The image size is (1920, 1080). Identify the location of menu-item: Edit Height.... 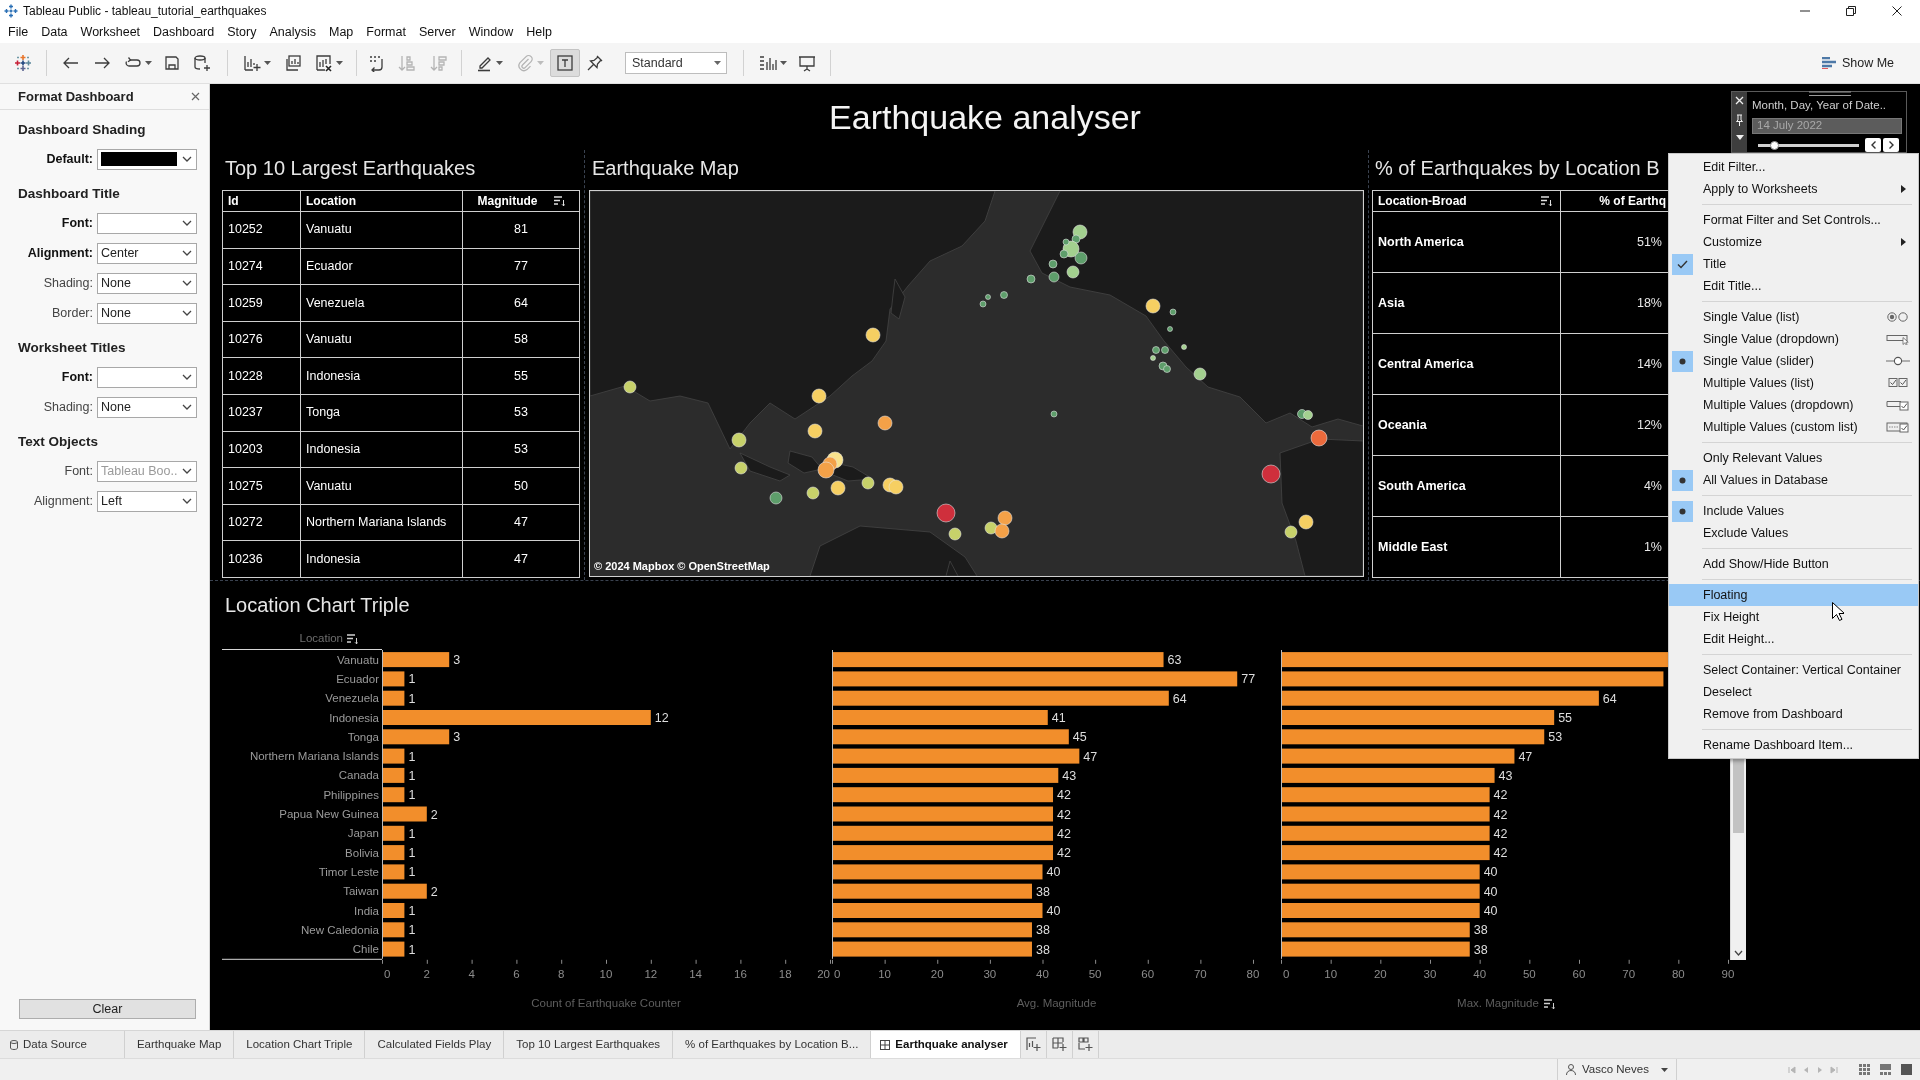
(1793, 639).